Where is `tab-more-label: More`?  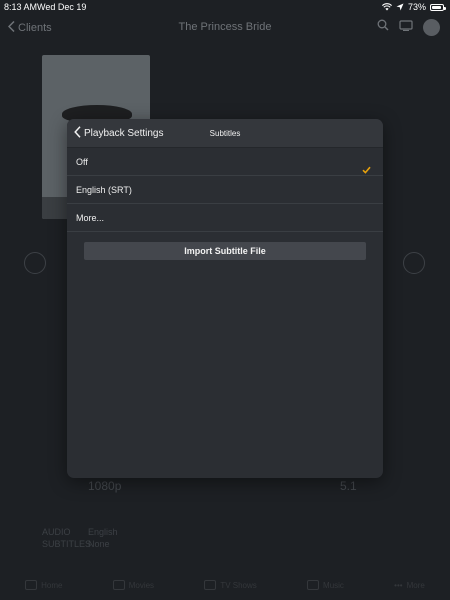
tab-more-label: More is located at coordinates (415, 585).